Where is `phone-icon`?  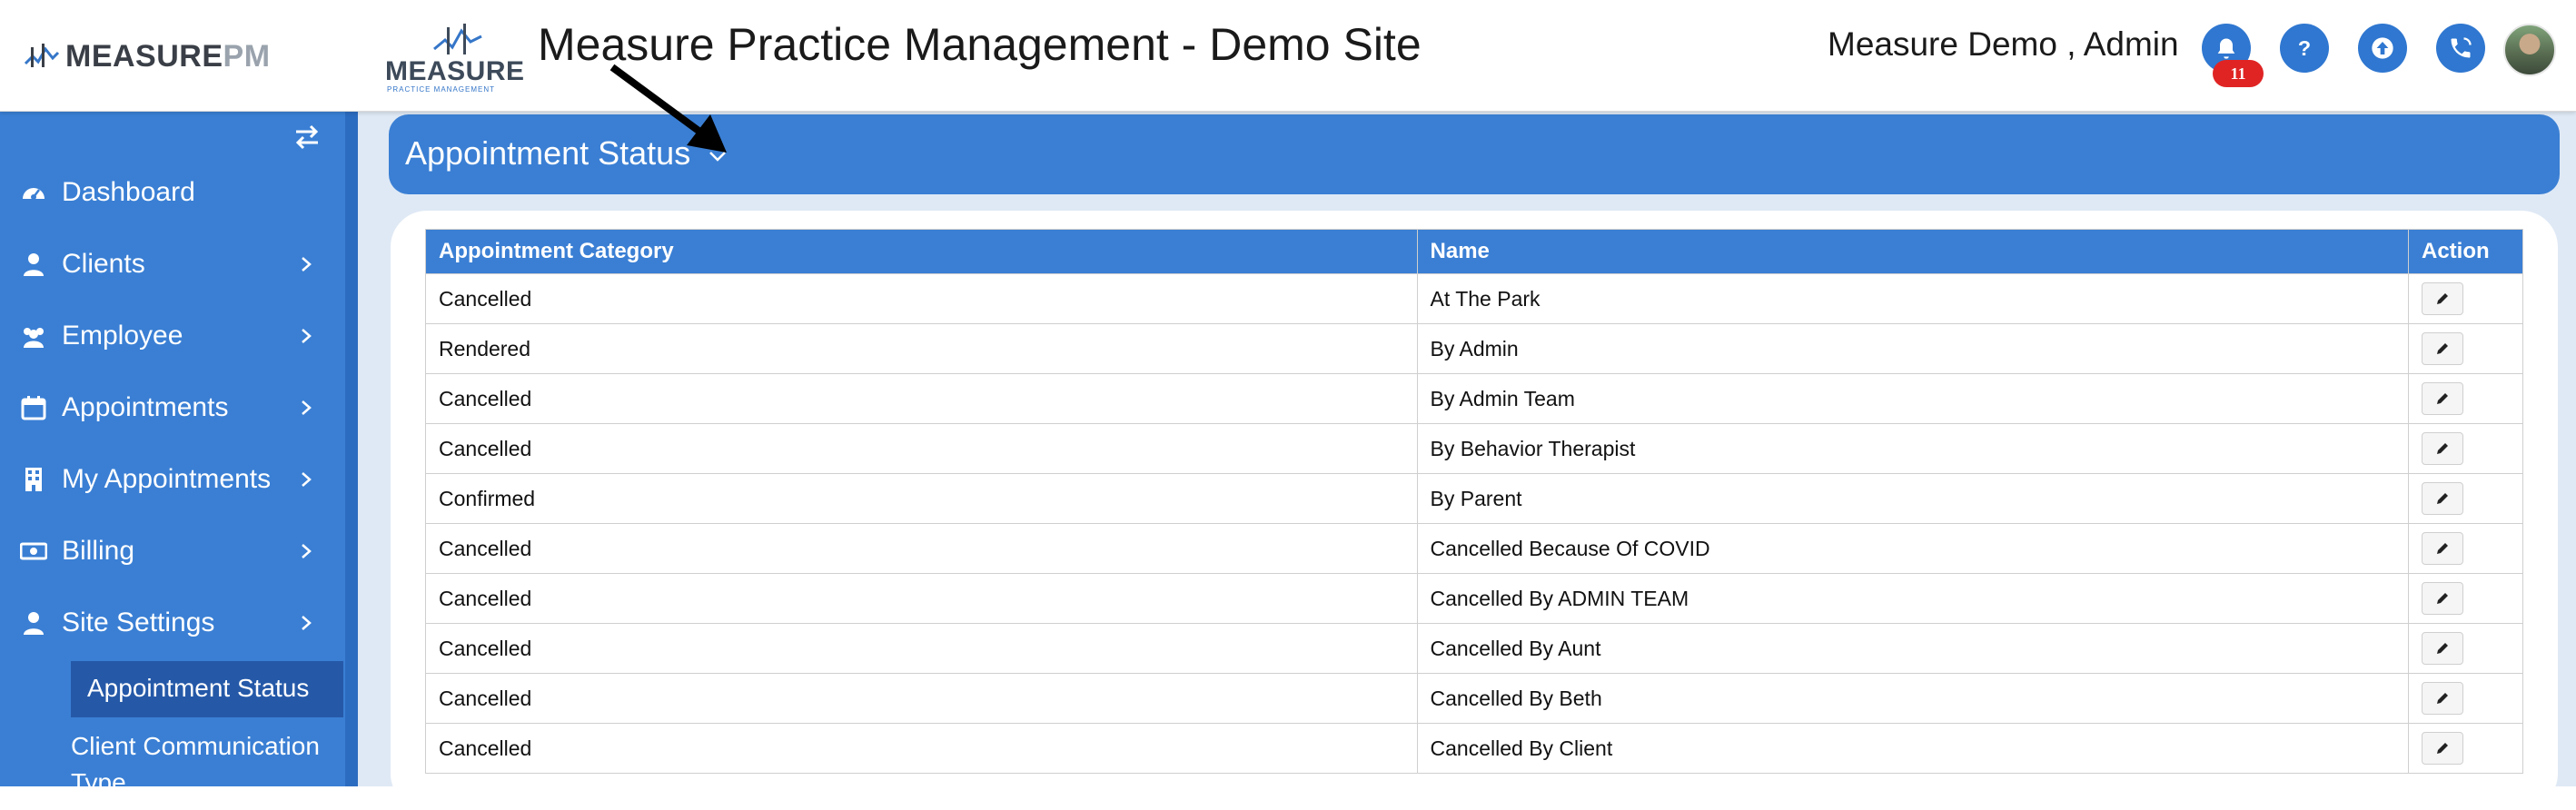
phone-icon is located at coordinates (2461, 47).